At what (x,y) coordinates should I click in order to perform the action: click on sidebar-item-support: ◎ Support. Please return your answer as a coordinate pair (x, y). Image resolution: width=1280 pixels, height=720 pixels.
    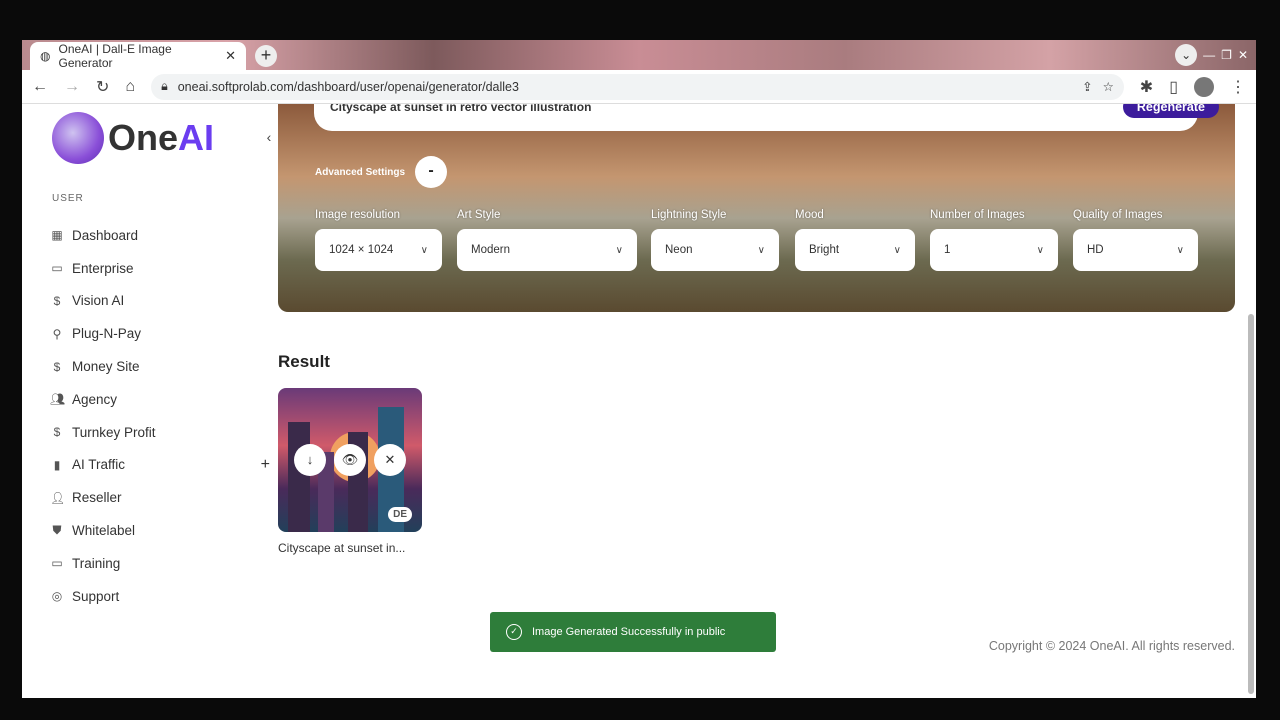
    Looking at the image, I should click on (155, 596).